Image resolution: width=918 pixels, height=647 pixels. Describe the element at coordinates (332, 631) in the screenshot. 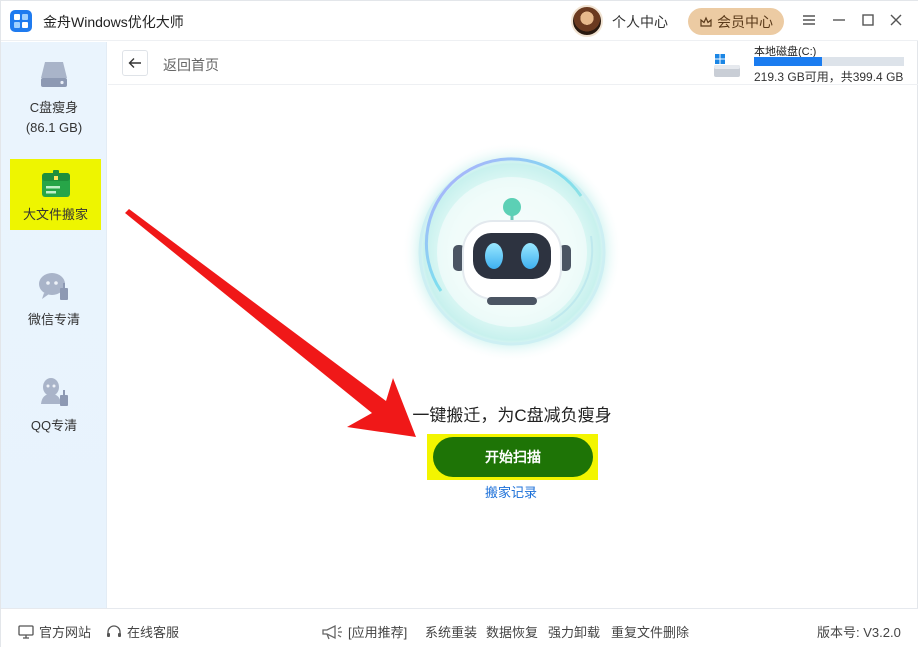

I see `megaphone-icon` at that location.